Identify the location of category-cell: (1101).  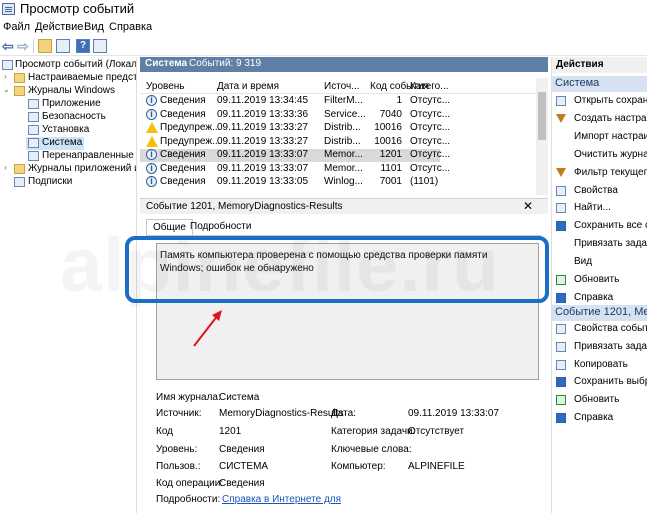
(424, 181).